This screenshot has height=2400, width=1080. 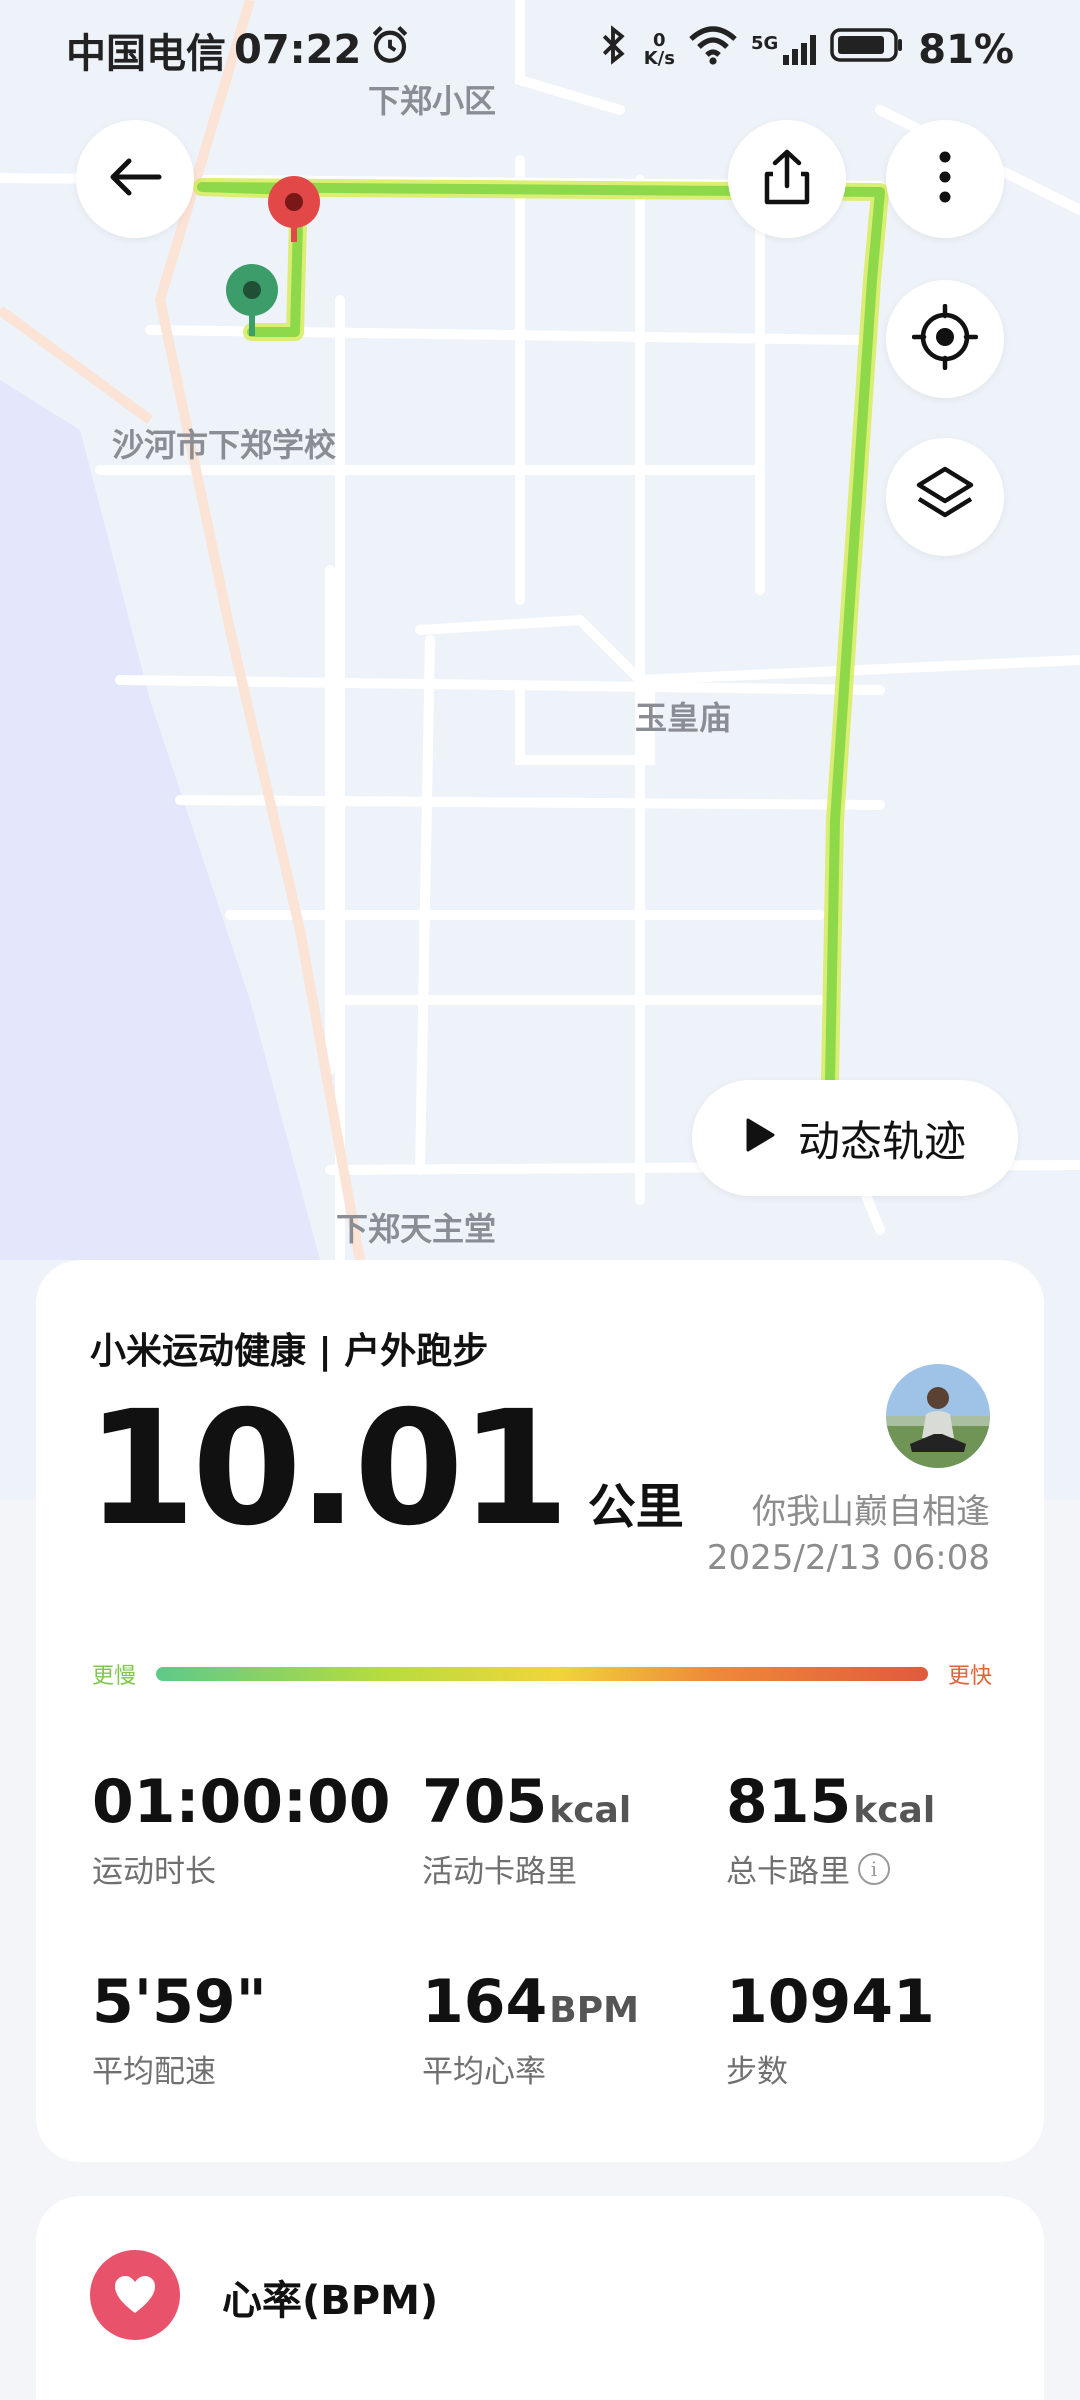 I want to click on pace-slow-label: 更慢, so click(x=114, y=1676).